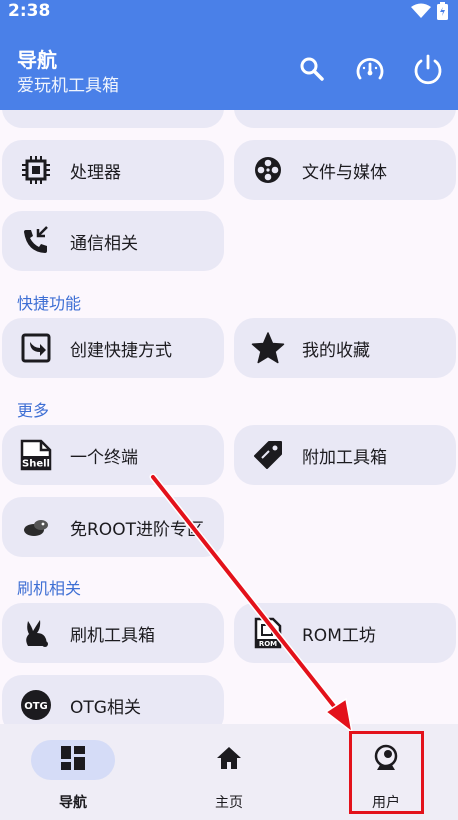 This screenshot has height=820, width=458. Describe the element at coordinates (251, 603) in the screenshot. I see `annotation-arrow` at that location.